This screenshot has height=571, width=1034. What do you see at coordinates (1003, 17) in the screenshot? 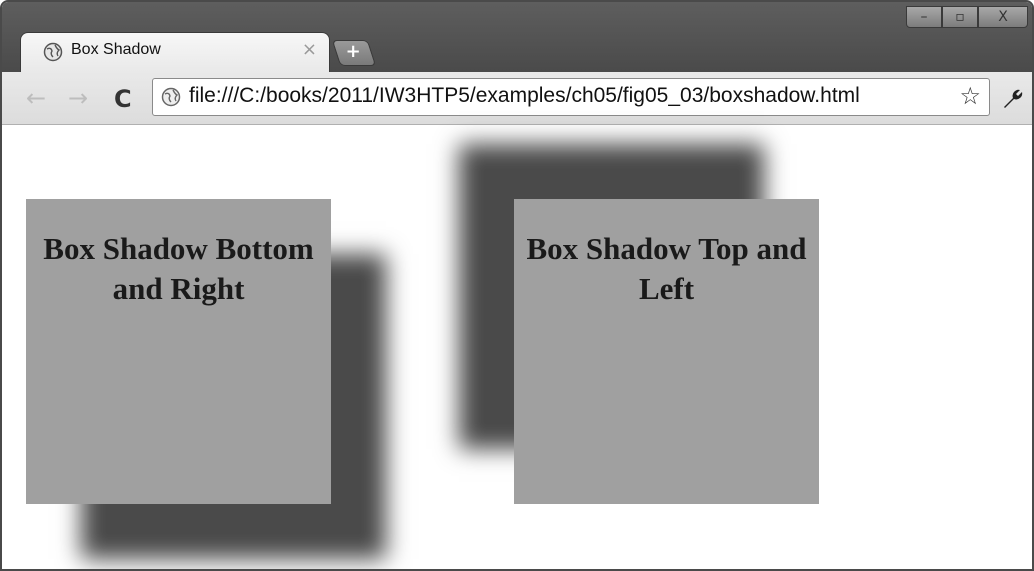
I see `close-button: X` at bounding box center [1003, 17].